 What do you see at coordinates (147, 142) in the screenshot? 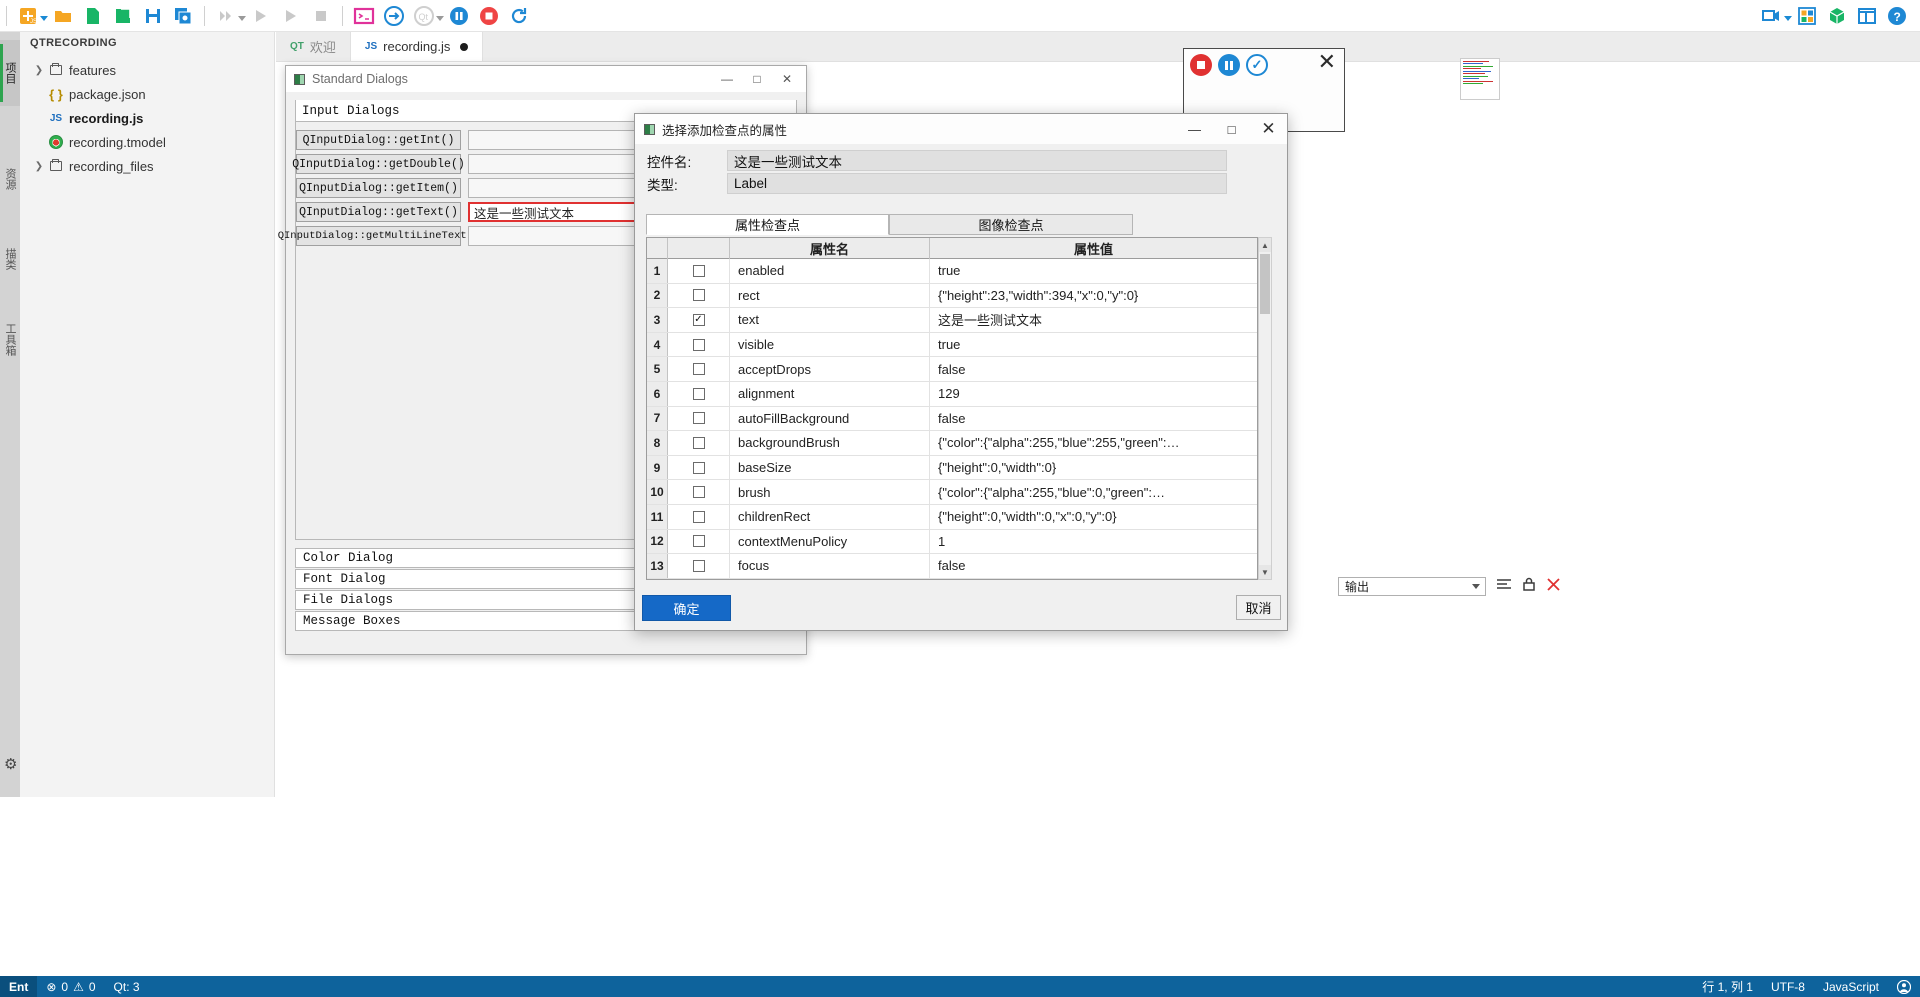
I see `tree-item-recording-tmodel: ❯ recording.tmodel` at bounding box center [147, 142].